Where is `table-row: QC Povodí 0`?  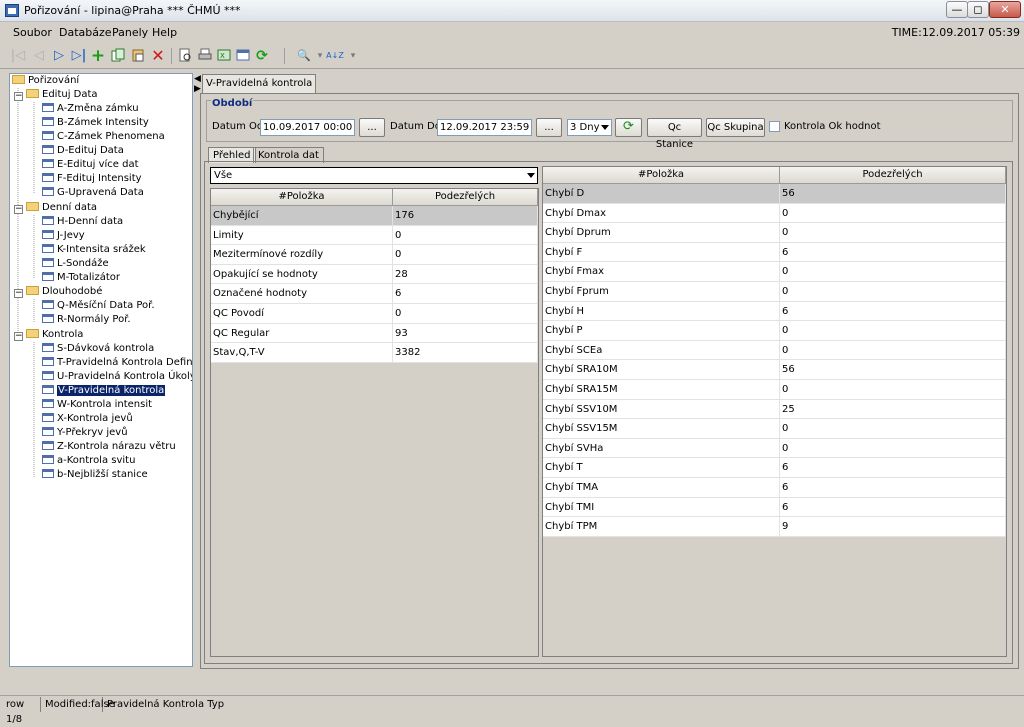
table-row: QC Povodí 0 is located at coordinates (374, 314).